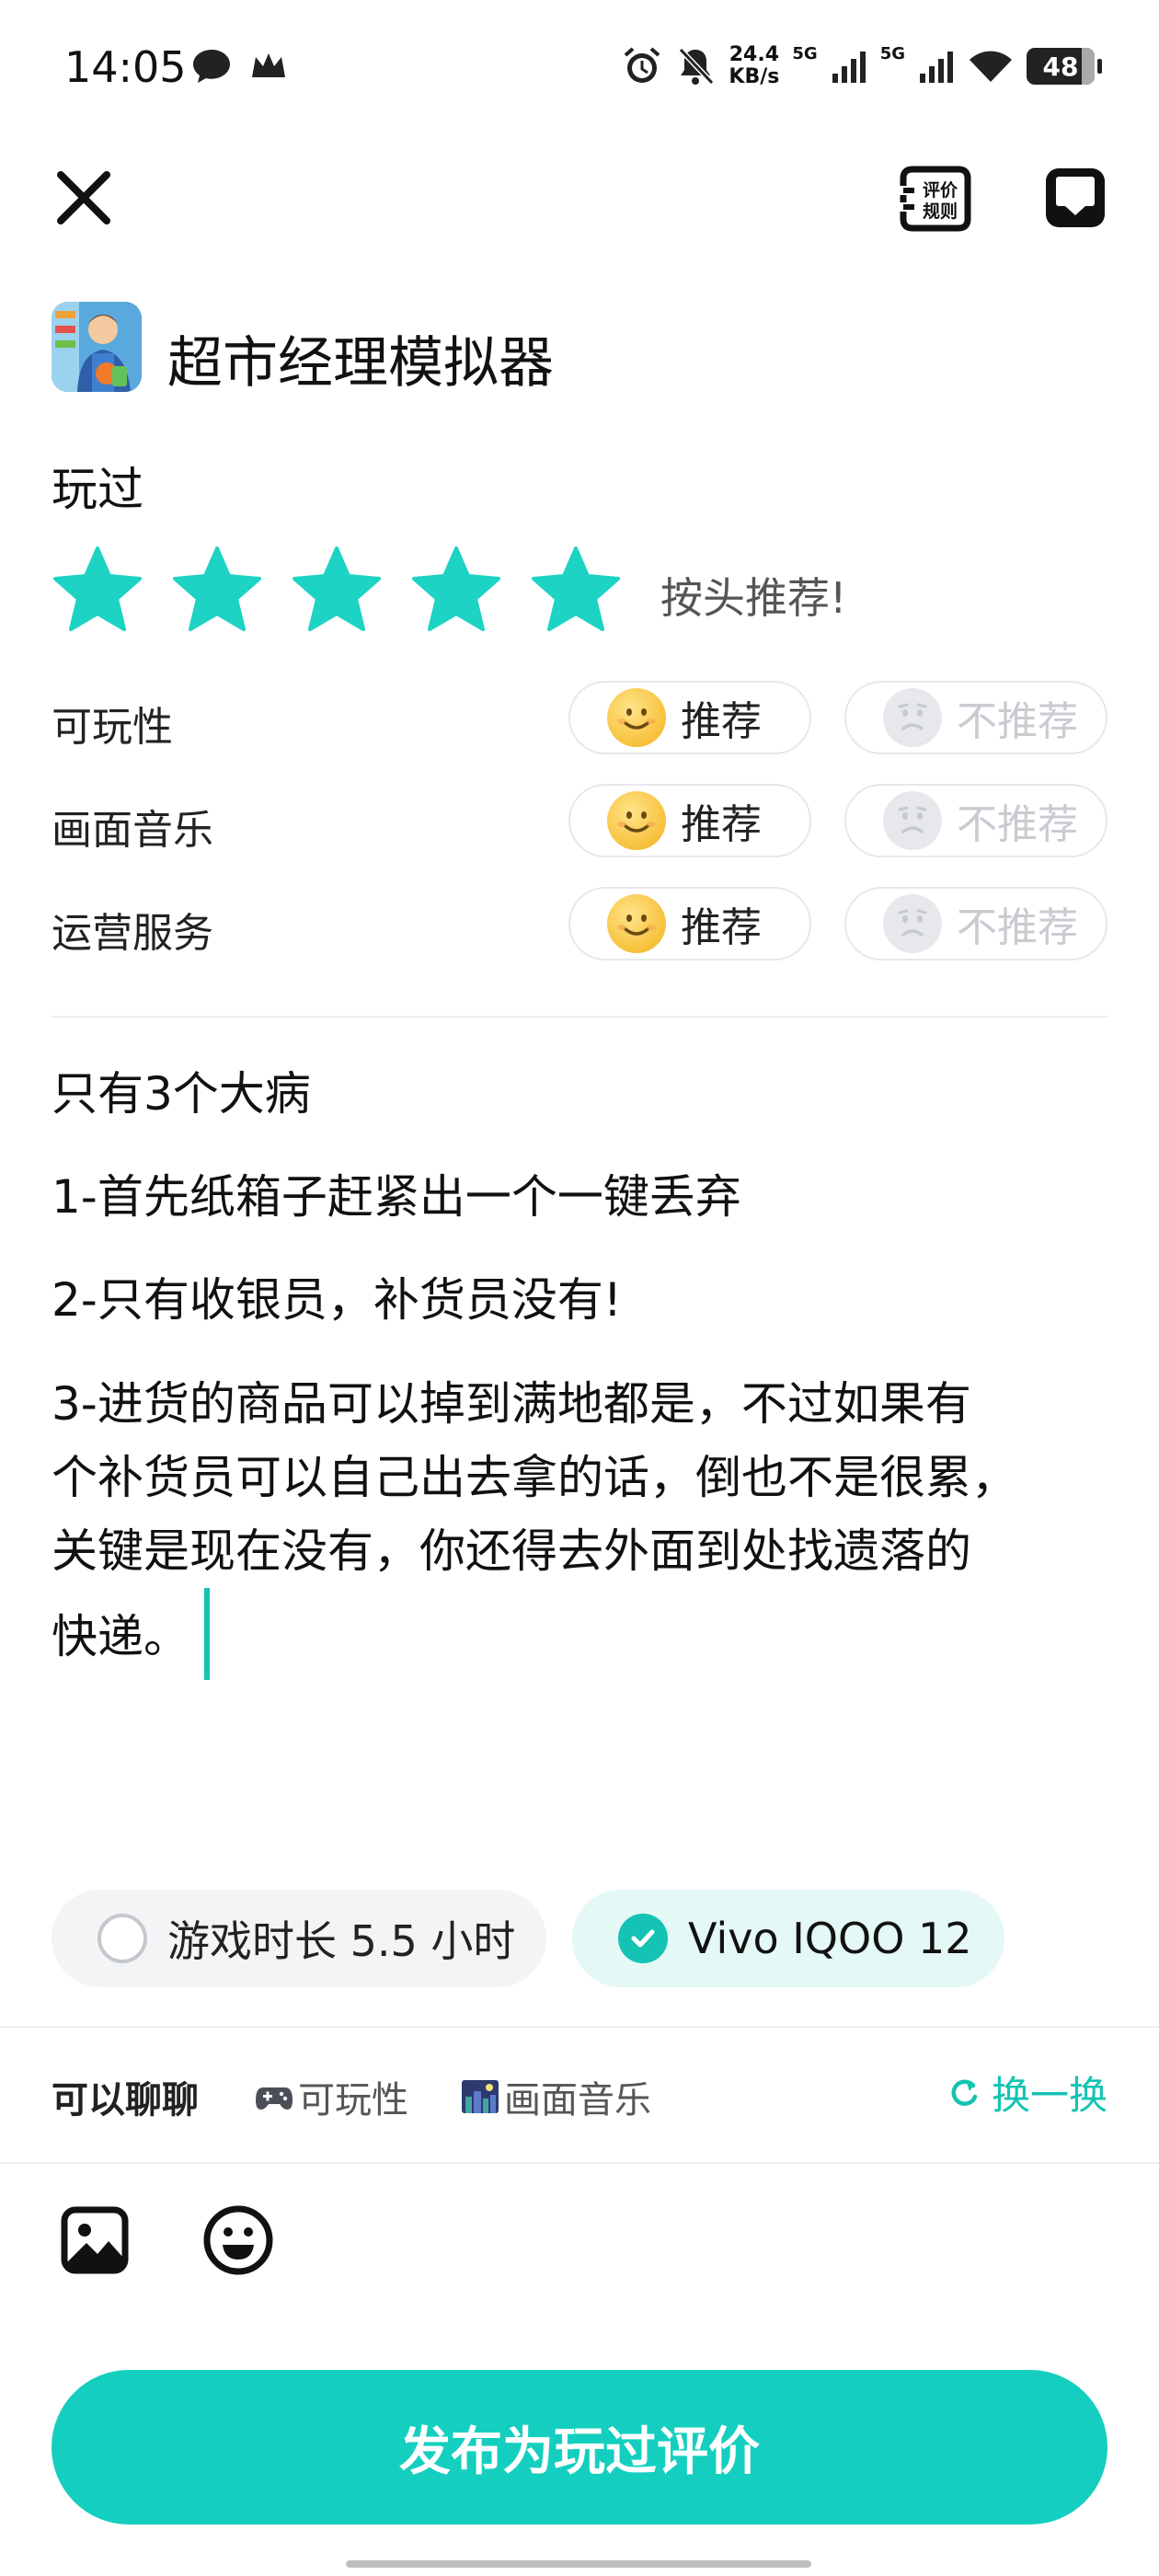 This screenshot has width=1159, height=2576. What do you see at coordinates (754, 54) in the screenshot?
I see `network-speed-value: 24.4` at bounding box center [754, 54].